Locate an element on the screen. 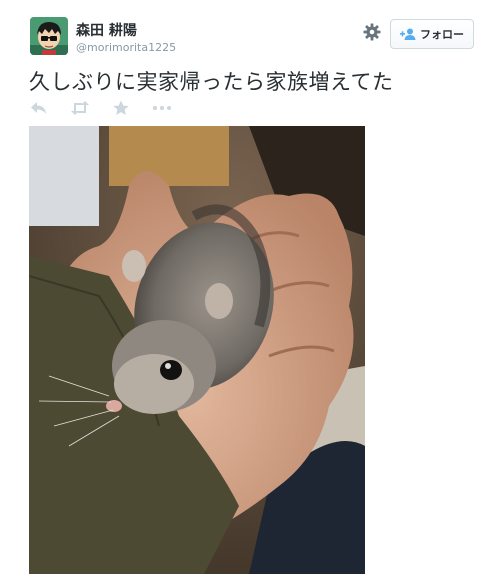 The width and height of the screenshot is (500, 580). avatar-image is located at coordinates (49, 36).